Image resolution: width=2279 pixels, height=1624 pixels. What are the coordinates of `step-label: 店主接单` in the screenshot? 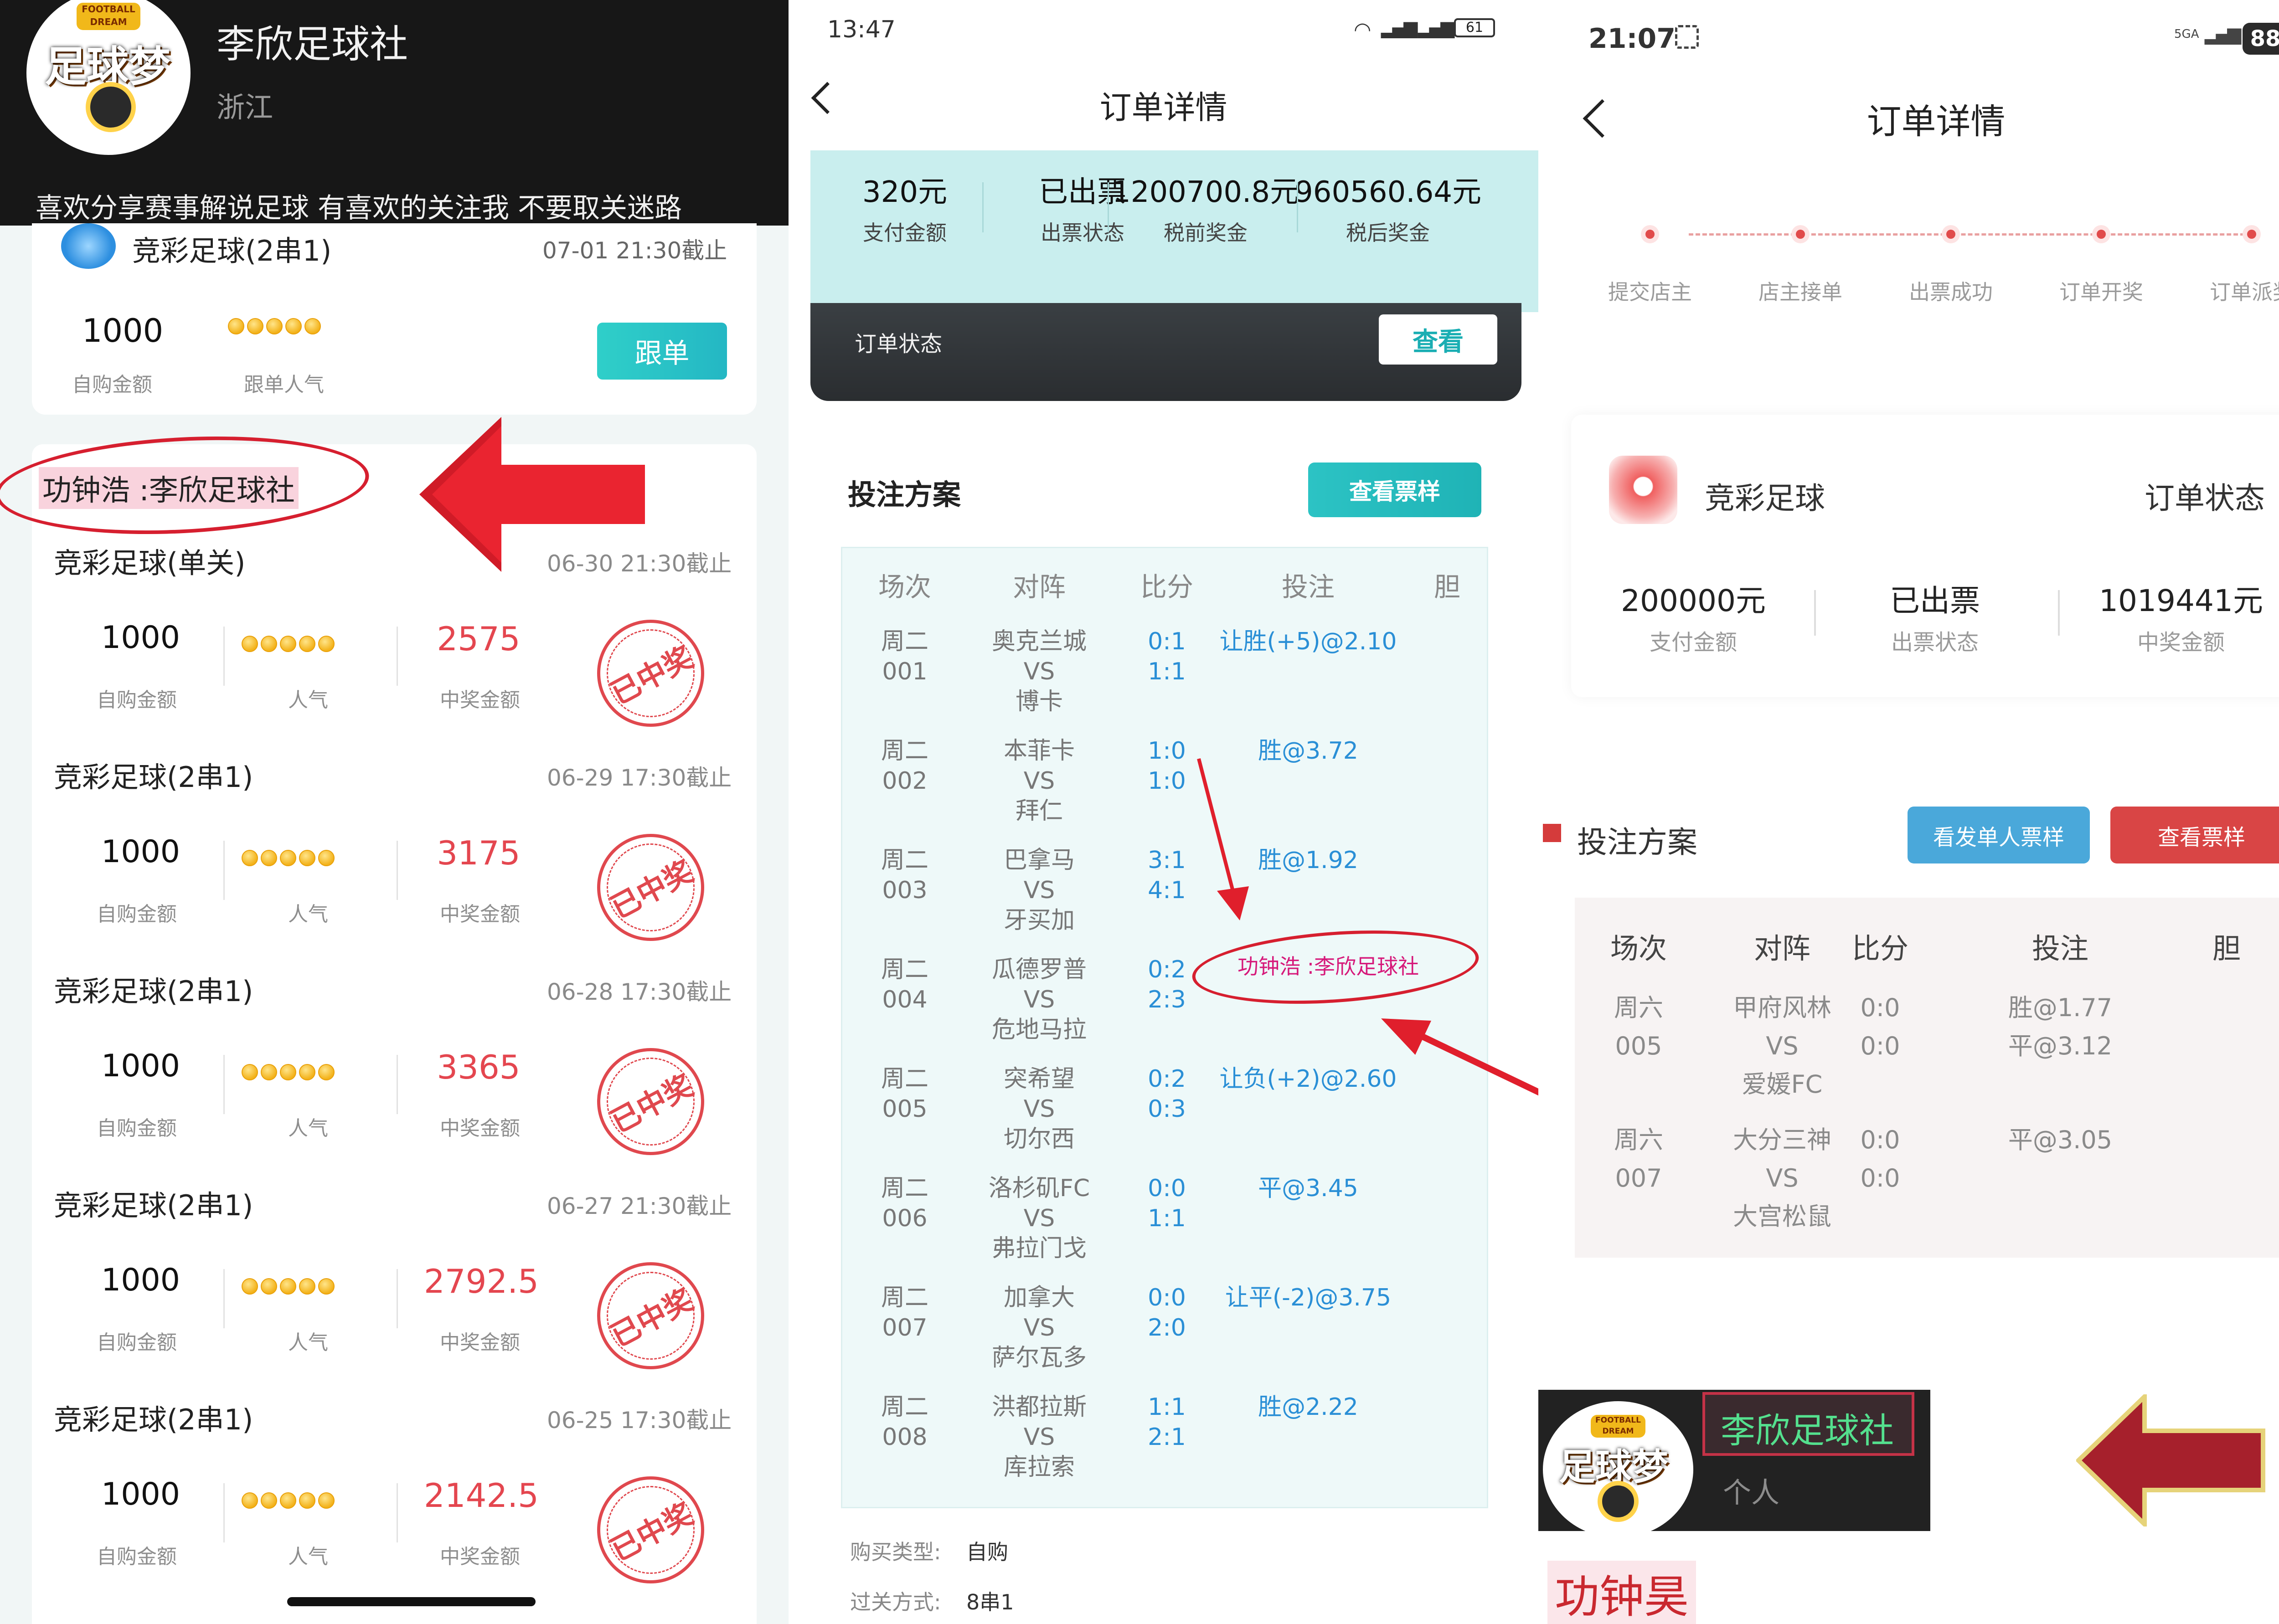 It's located at (1800, 292).